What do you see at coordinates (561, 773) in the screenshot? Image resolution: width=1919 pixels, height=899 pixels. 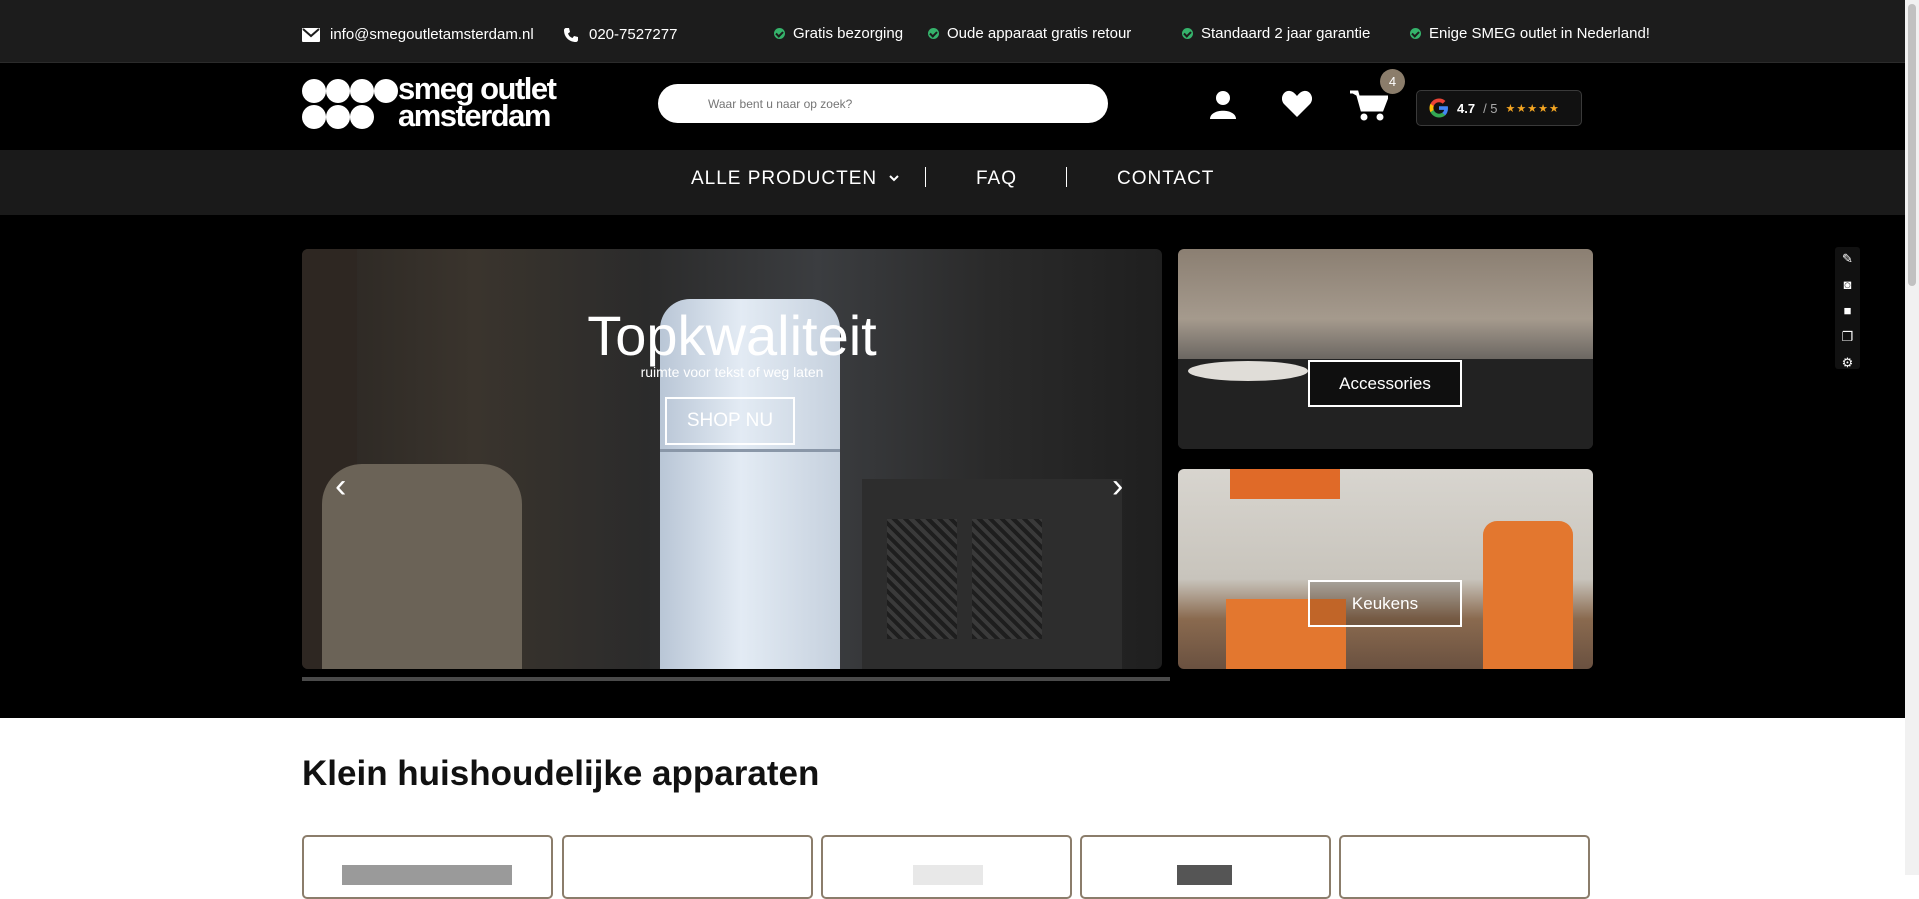 I see `section-title: Klein huishoudelijke apparaten` at bounding box center [561, 773].